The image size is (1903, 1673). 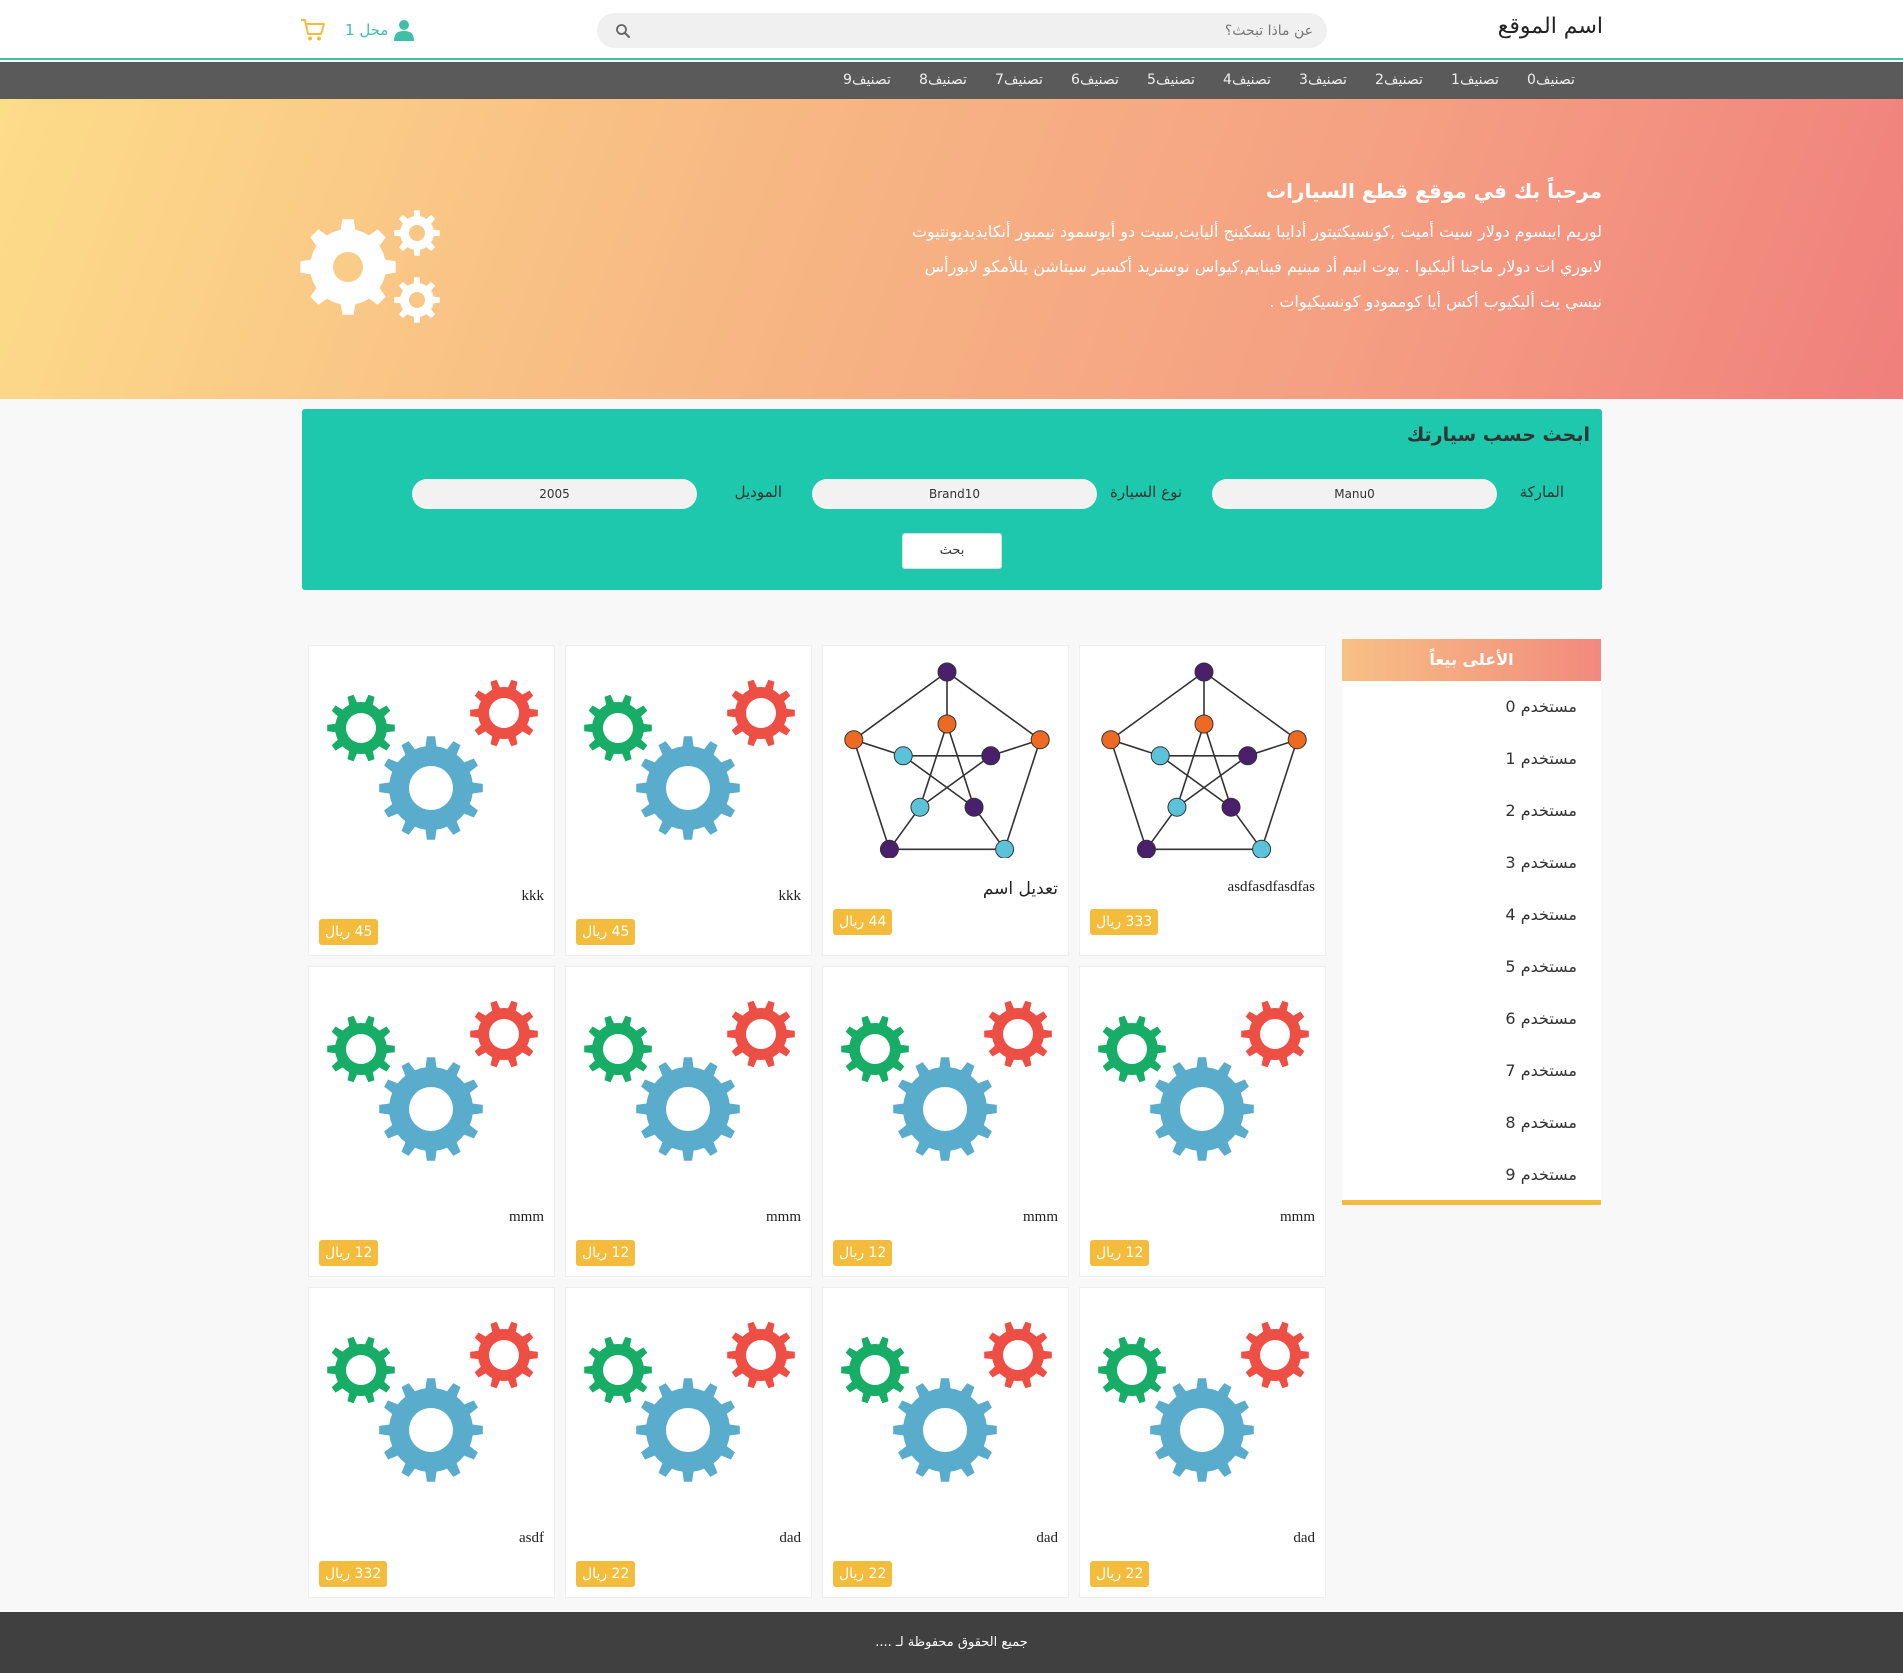 I want to click on nav-item: تصنيف4, so click(x=1247, y=80).